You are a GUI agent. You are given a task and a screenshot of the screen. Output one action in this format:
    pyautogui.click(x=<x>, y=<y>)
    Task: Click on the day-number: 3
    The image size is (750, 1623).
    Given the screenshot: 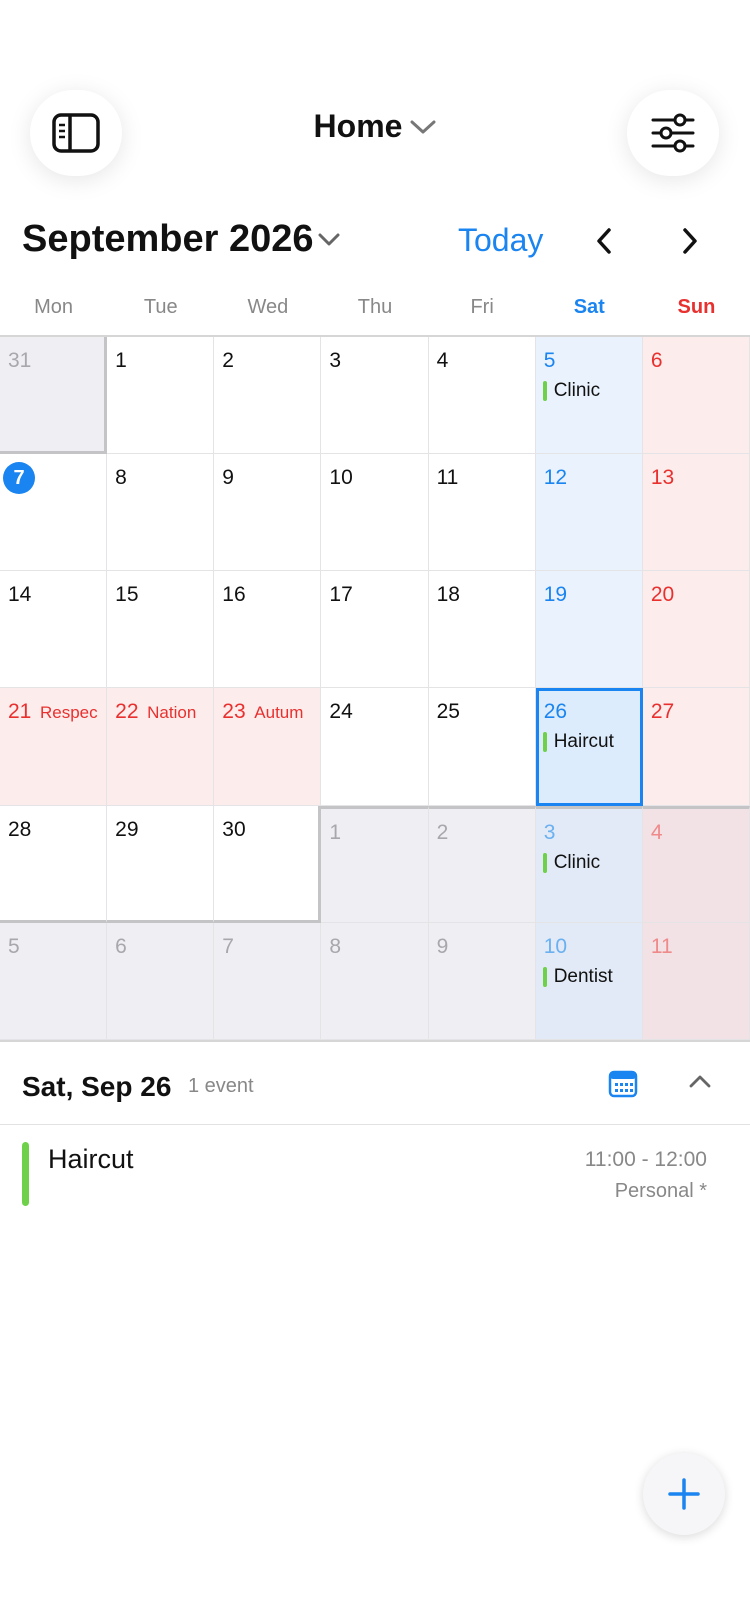 What is the action you would take?
    pyautogui.click(x=335, y=360)
    